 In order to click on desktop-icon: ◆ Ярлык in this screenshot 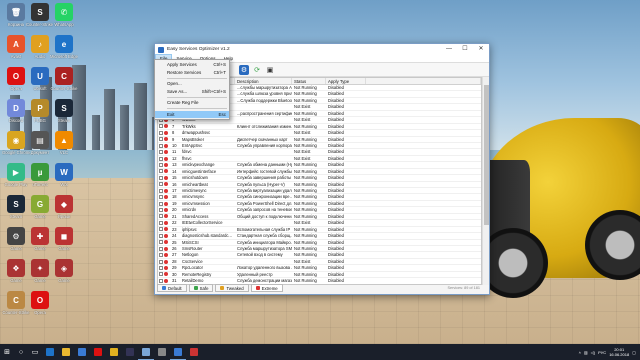, I will do `click(64, 207)`.